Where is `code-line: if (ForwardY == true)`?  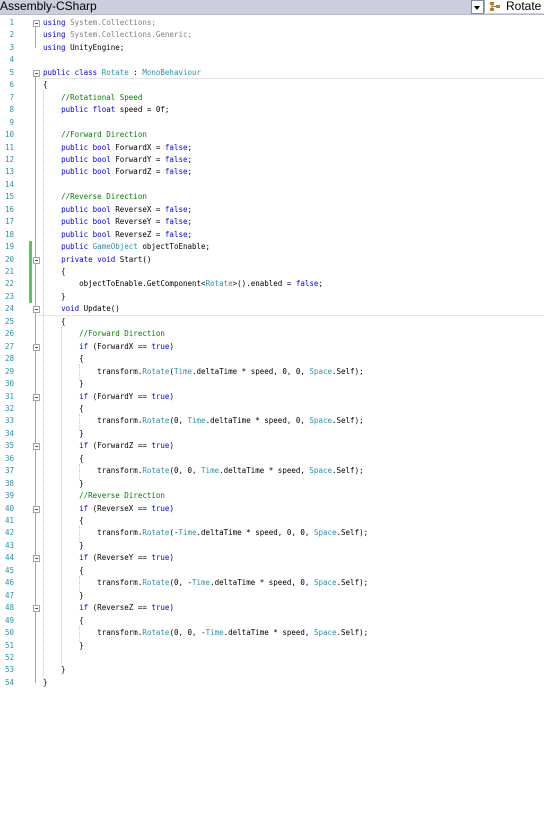 code-line: if (ForwardY == true) is located at coordinates (108, 397).